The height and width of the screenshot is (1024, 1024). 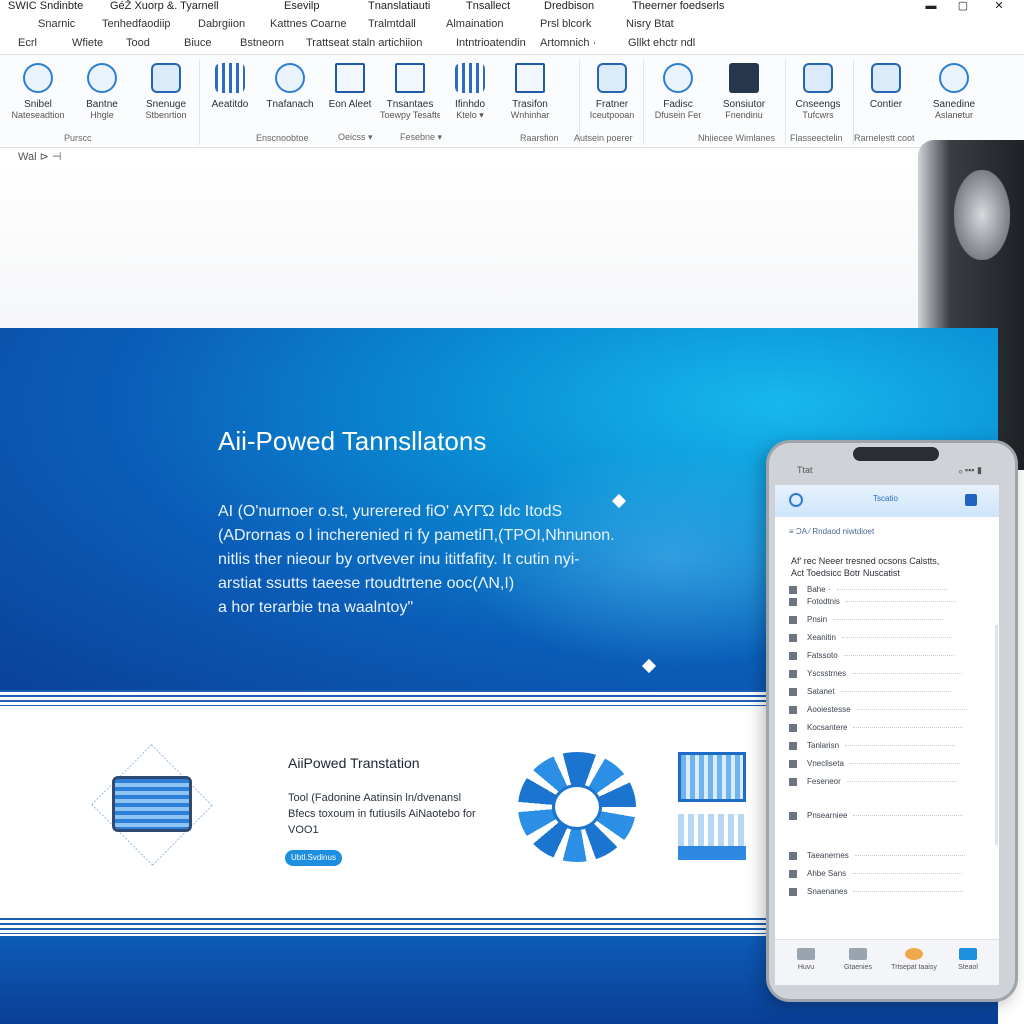 I want to click on list-item: Kocsantere, so click(x=889, y=729).